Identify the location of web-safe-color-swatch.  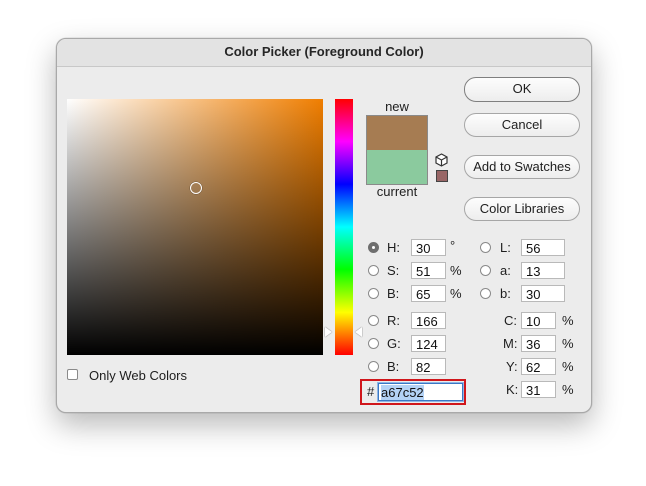
(442, 176).